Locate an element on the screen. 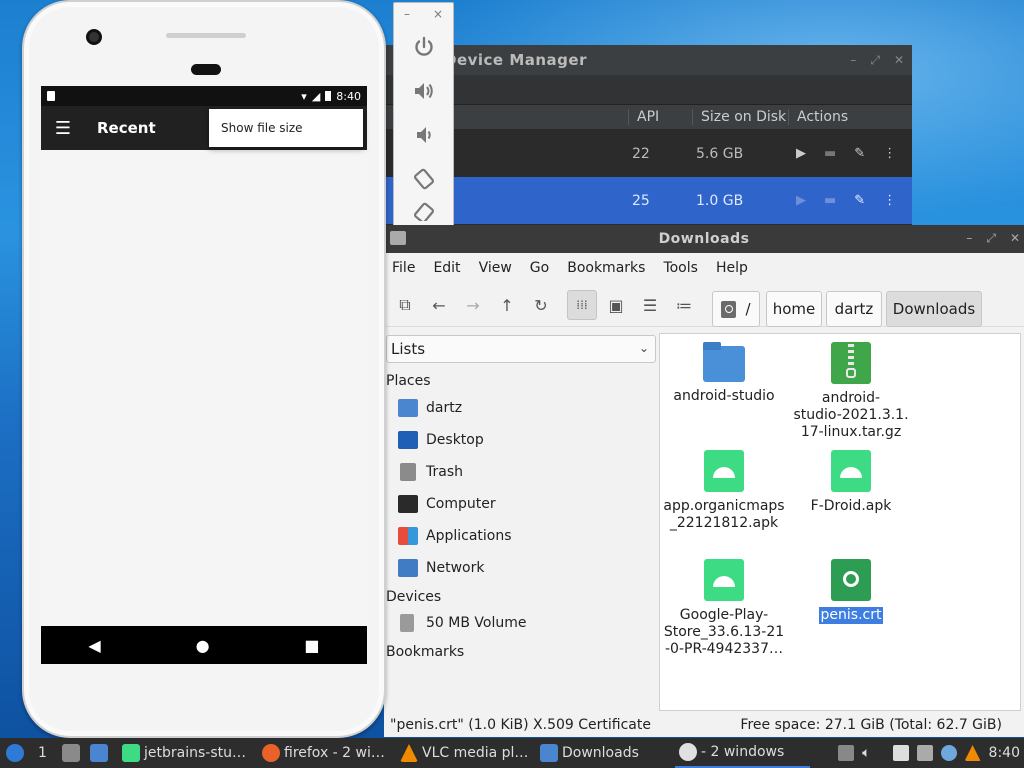 The image size is (1024, 768). back-button: ← is located at coordinates (439, 305).